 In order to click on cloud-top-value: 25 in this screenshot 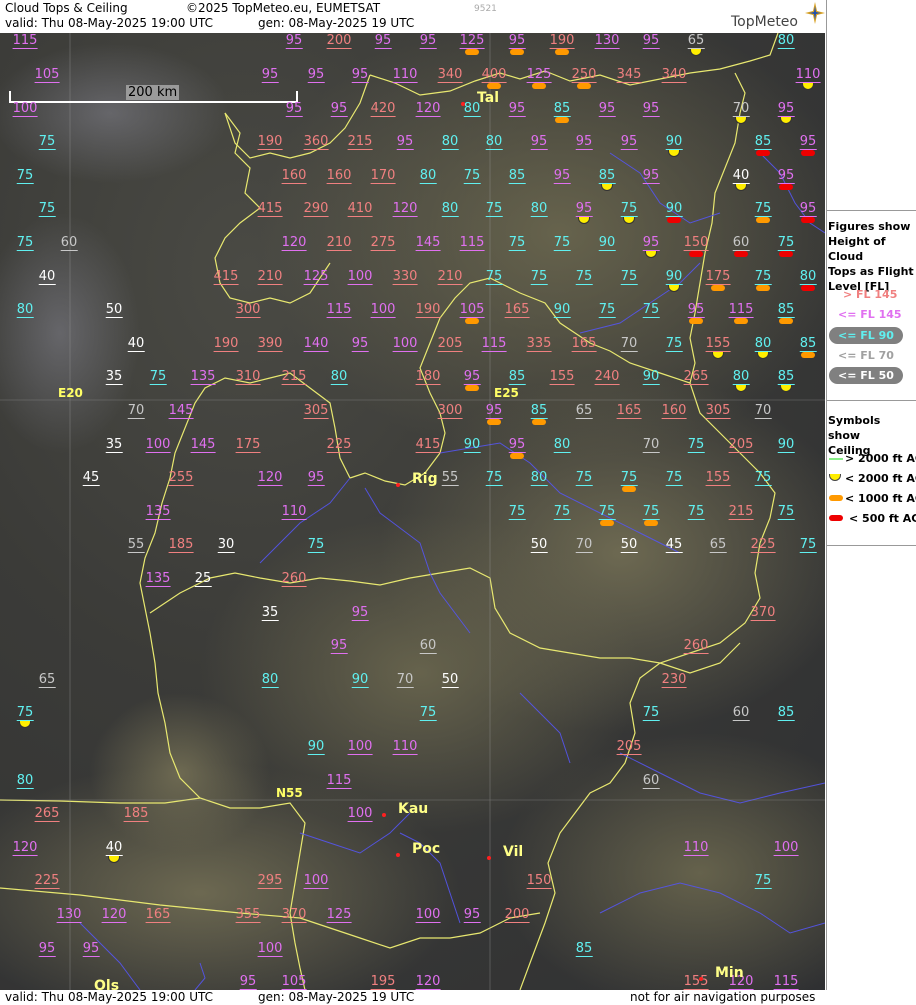, I will do `click(203, 579)`.